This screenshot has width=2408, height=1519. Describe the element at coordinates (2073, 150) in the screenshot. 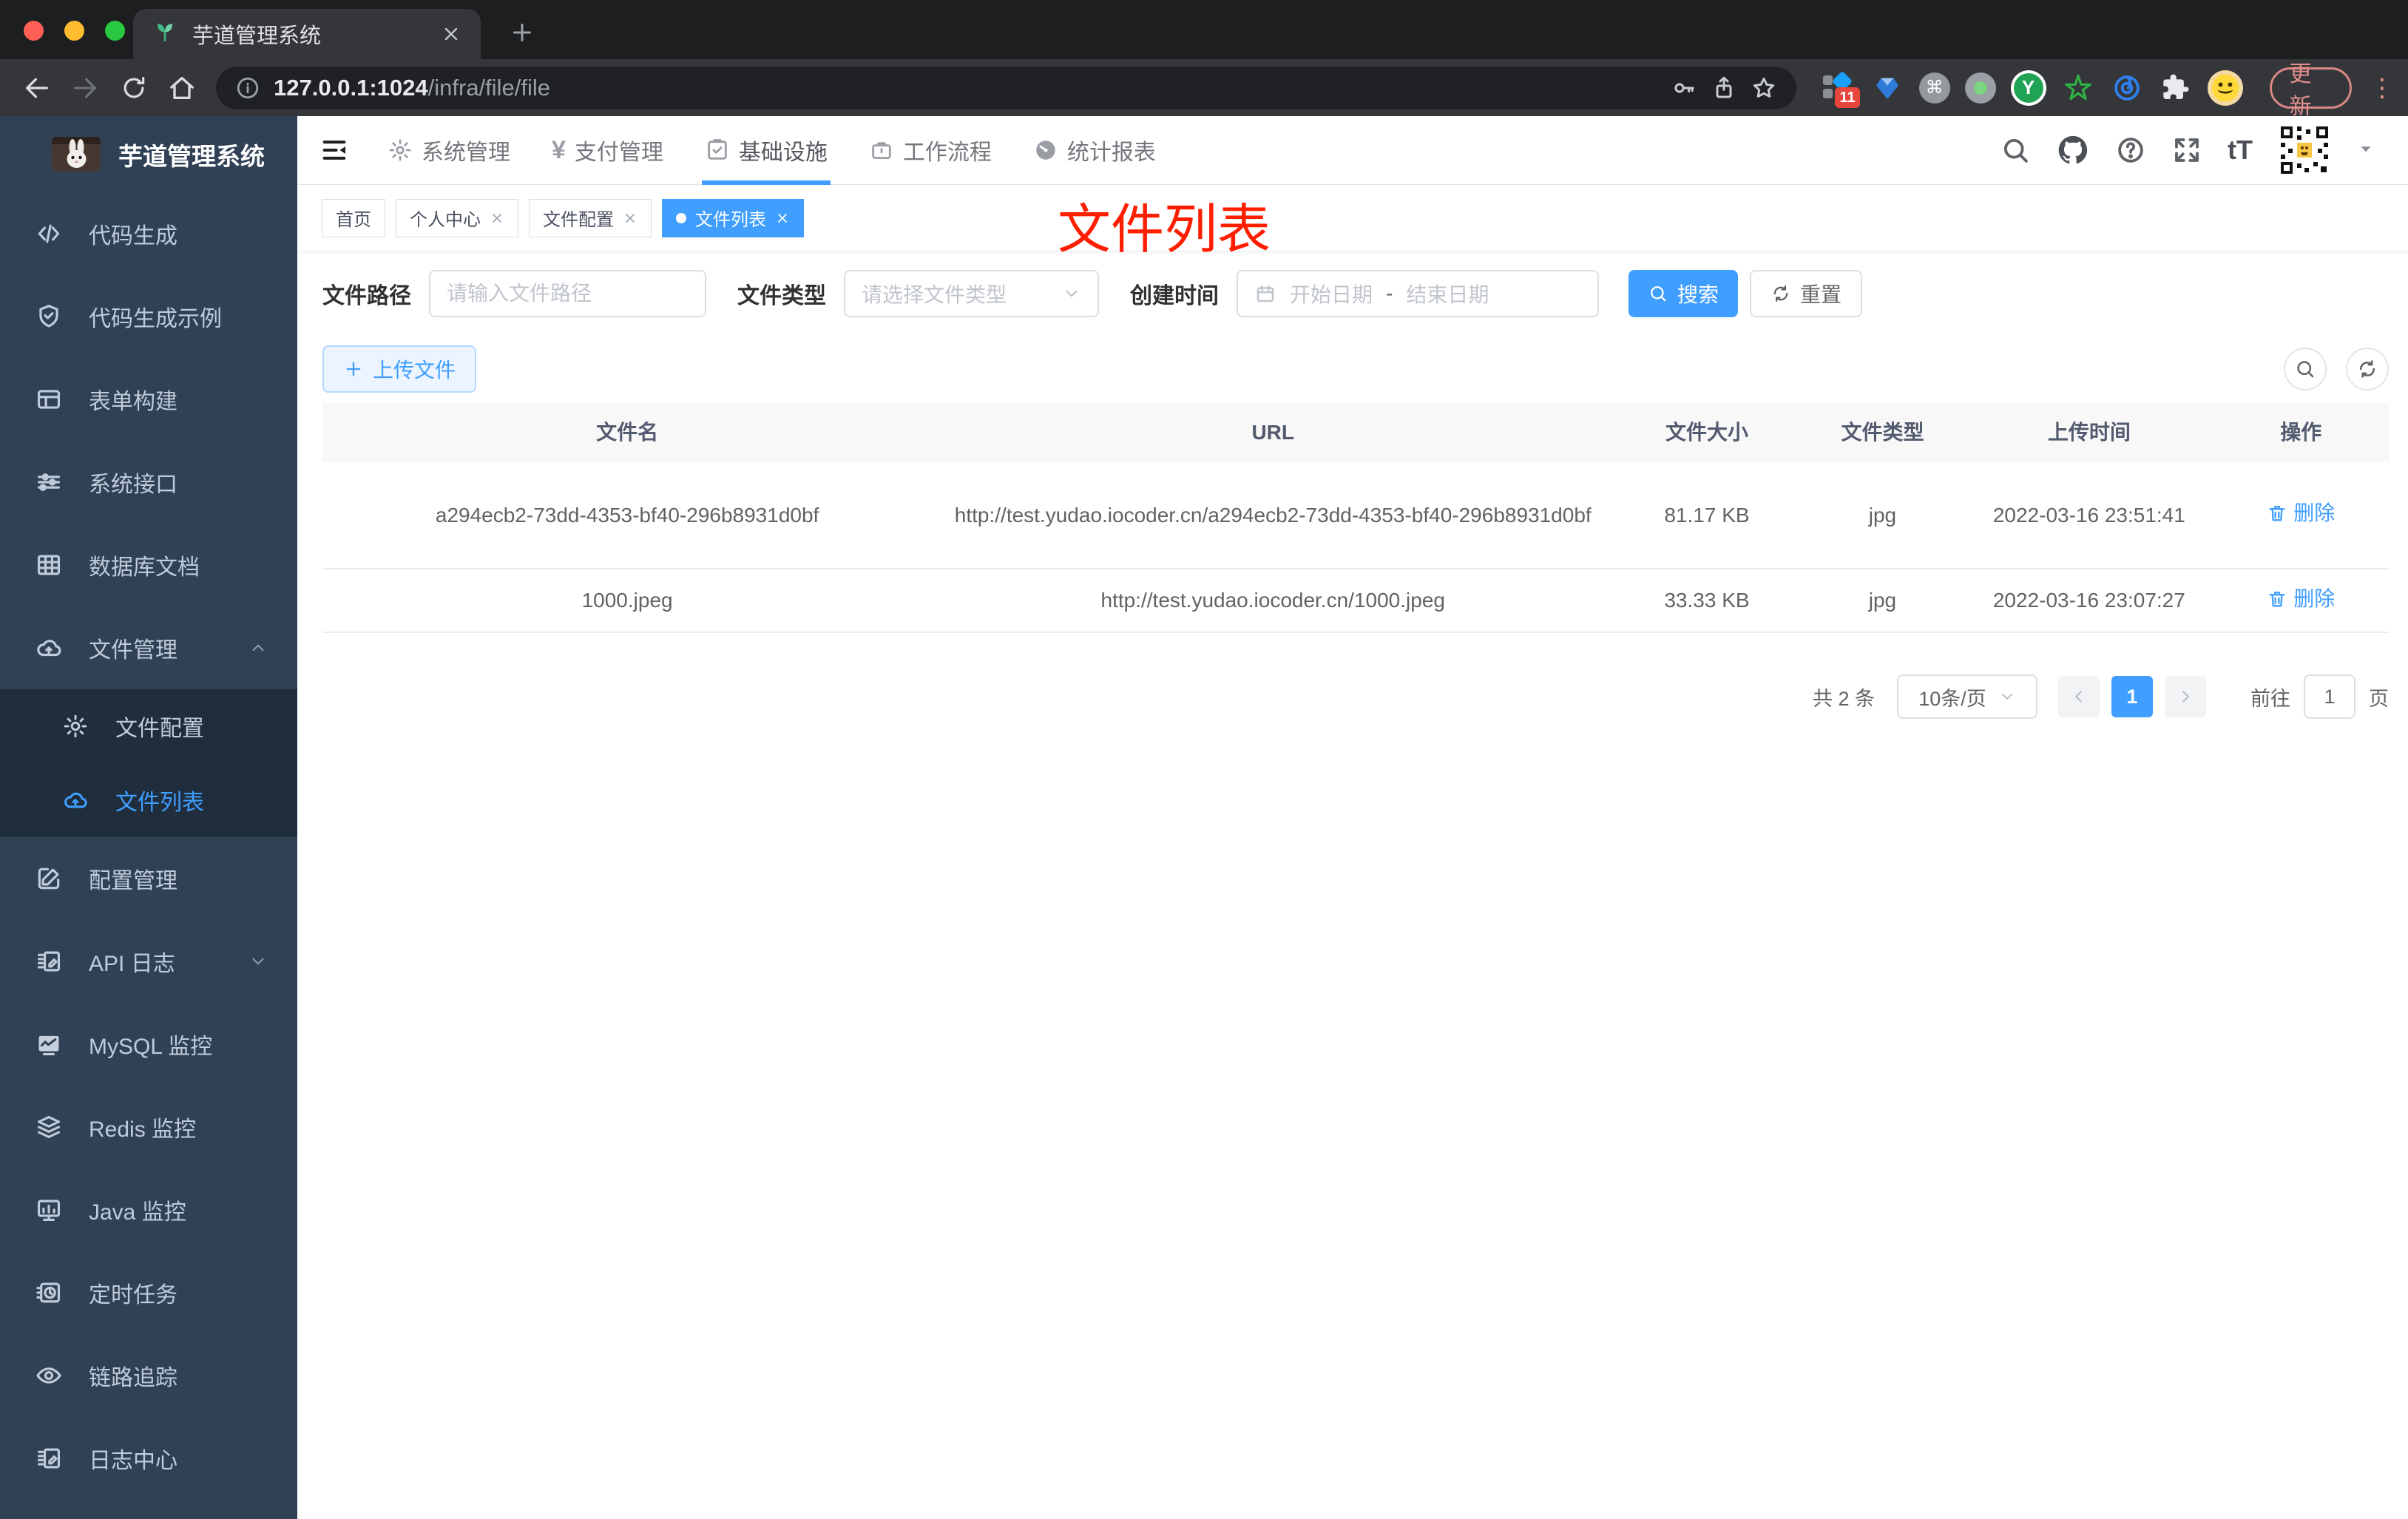

I see `github-icon` at that location.